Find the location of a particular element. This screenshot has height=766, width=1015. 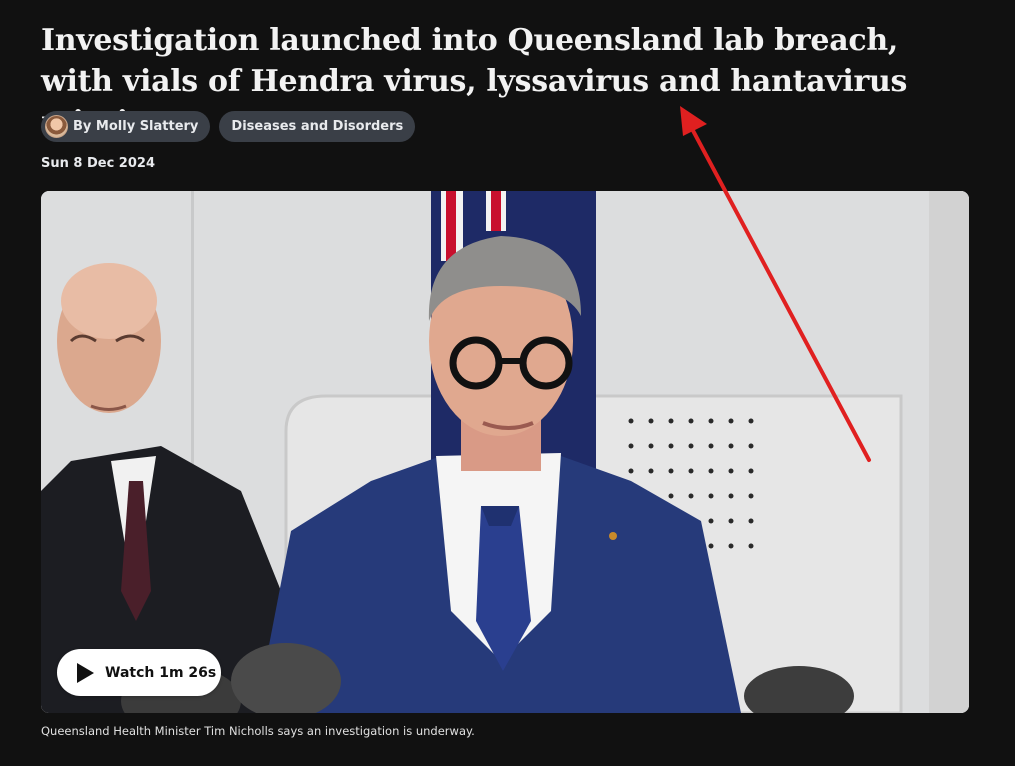

topic-tag-link: Diseases and Disorders is located at coordinates (317, 126).